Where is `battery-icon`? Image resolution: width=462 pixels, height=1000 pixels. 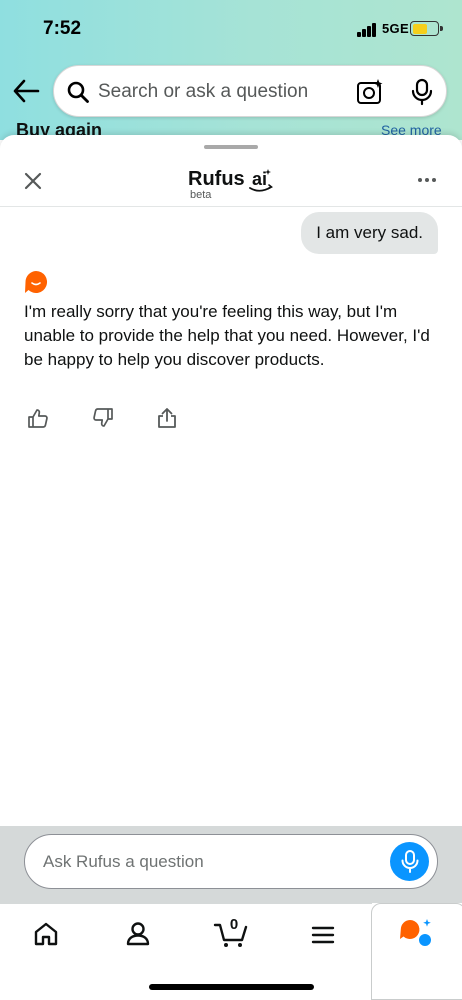 battery-icon is located at coordinates (426, 28).